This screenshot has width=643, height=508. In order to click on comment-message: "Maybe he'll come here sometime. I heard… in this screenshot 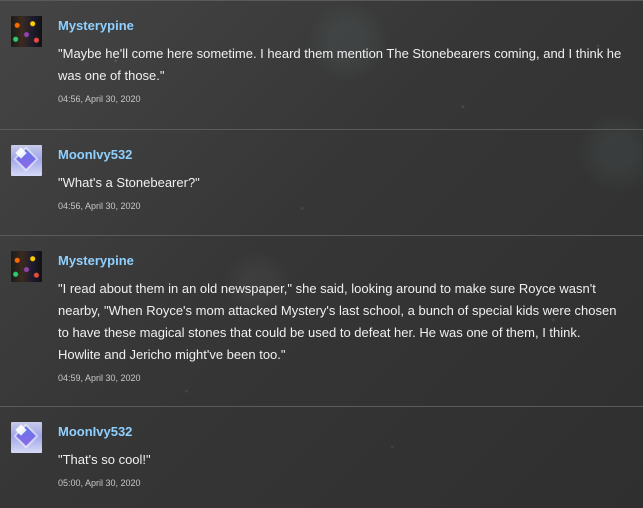, I will do `click(340, 64)`.